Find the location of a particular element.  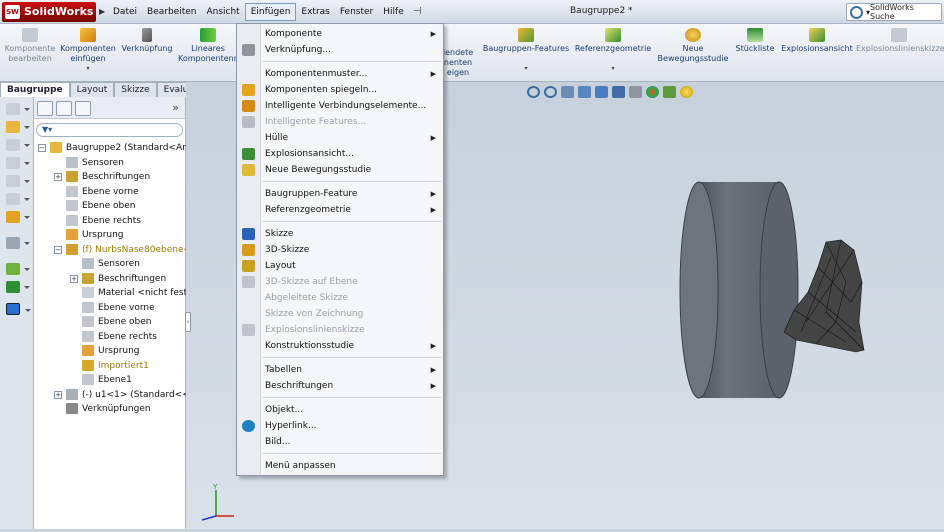

configurationmanager-tab-icon is located at coordinates (83, 108).